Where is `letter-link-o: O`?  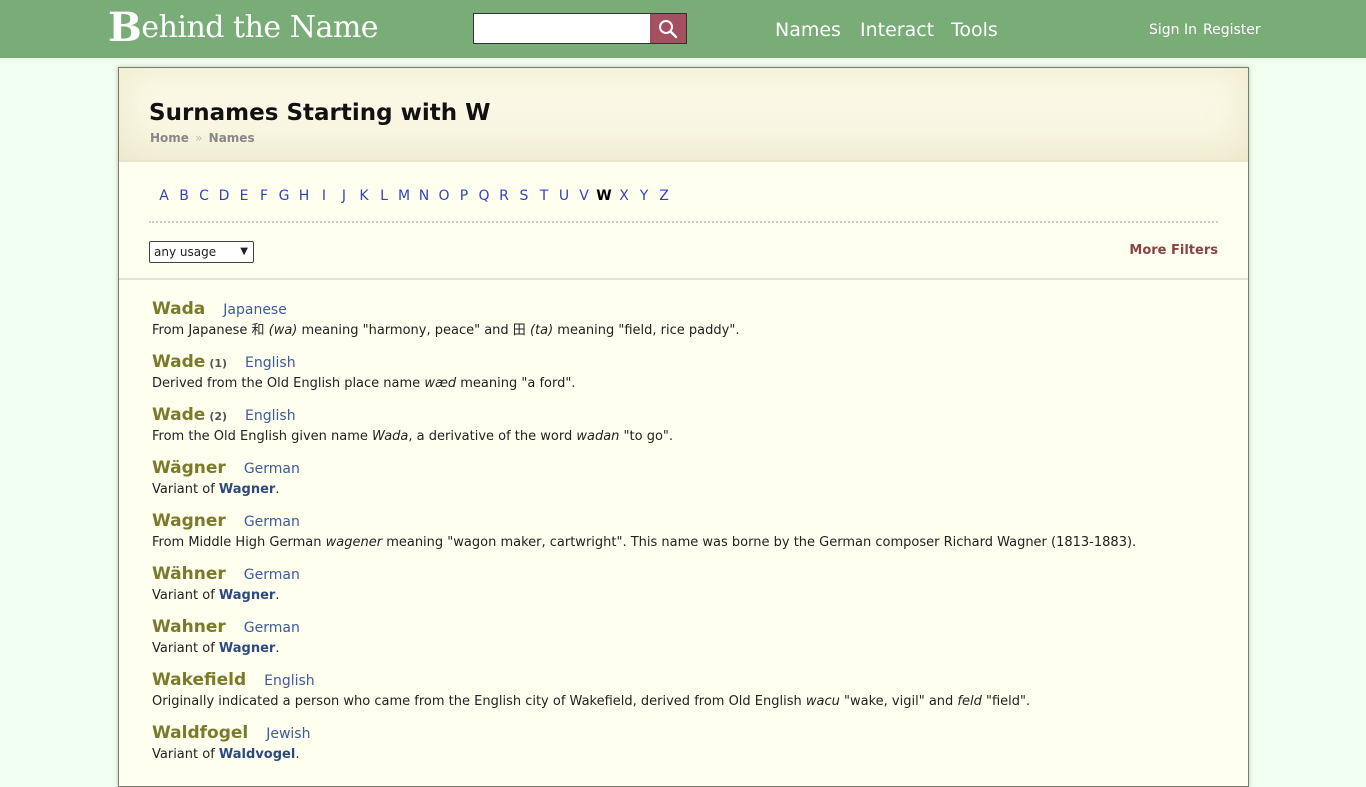 letter-link-o: O is located at coordinates (444, 196).